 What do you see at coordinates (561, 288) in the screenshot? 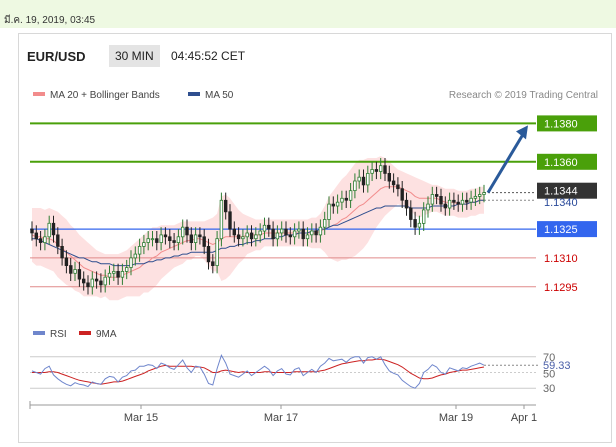
I see `support-2-label: 1.1295` at bounding box center [561, 288].